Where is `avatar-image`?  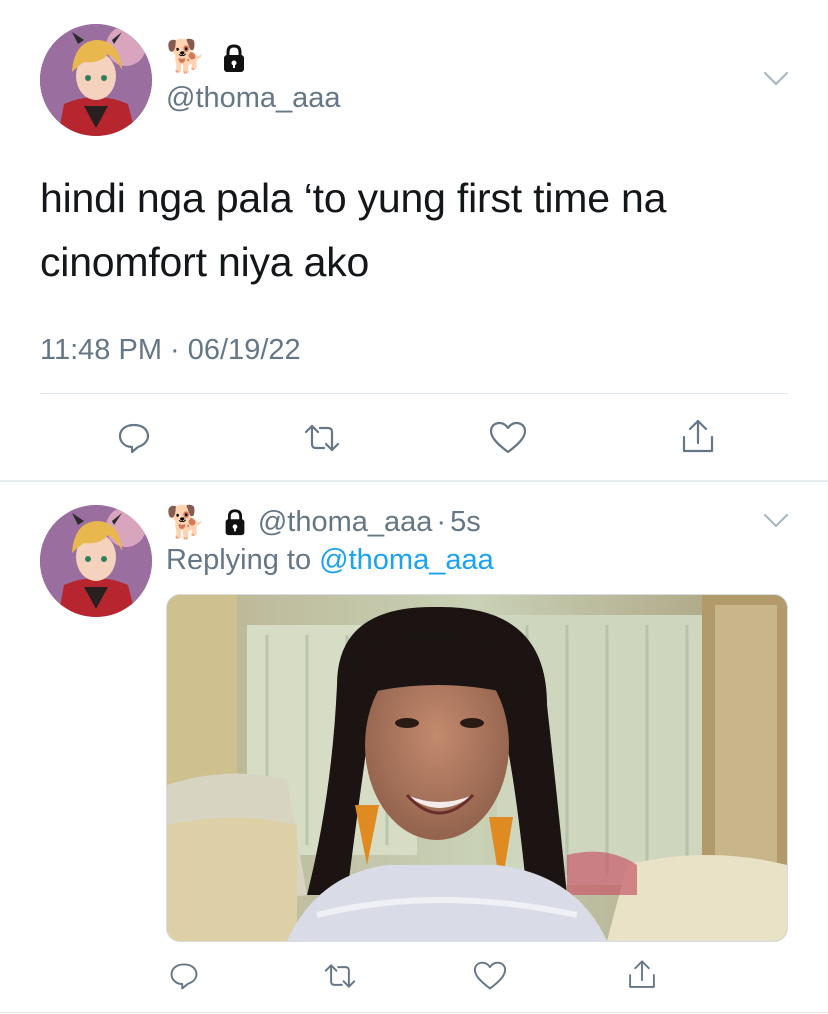
avatar-image is located at coordinates (96, 80).